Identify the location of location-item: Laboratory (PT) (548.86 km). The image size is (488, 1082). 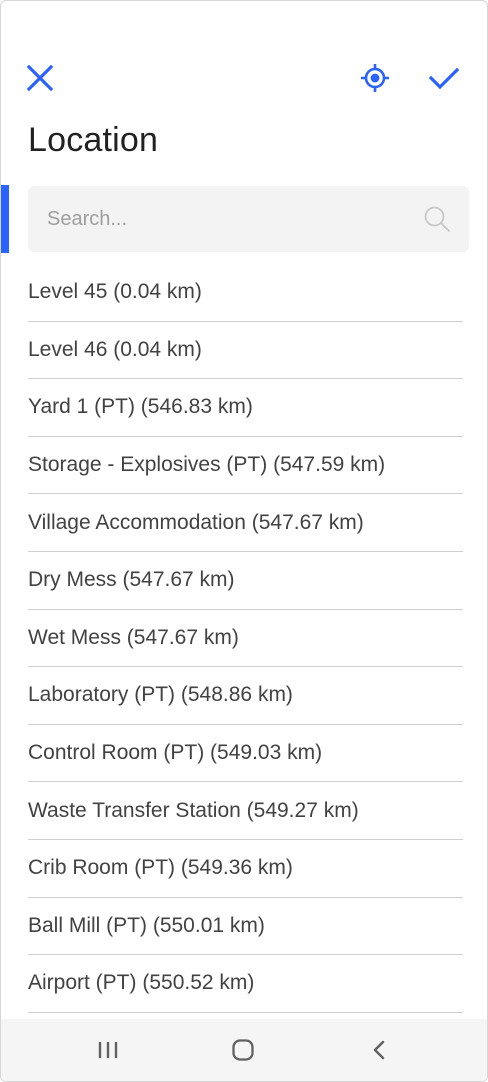
(245, 696).